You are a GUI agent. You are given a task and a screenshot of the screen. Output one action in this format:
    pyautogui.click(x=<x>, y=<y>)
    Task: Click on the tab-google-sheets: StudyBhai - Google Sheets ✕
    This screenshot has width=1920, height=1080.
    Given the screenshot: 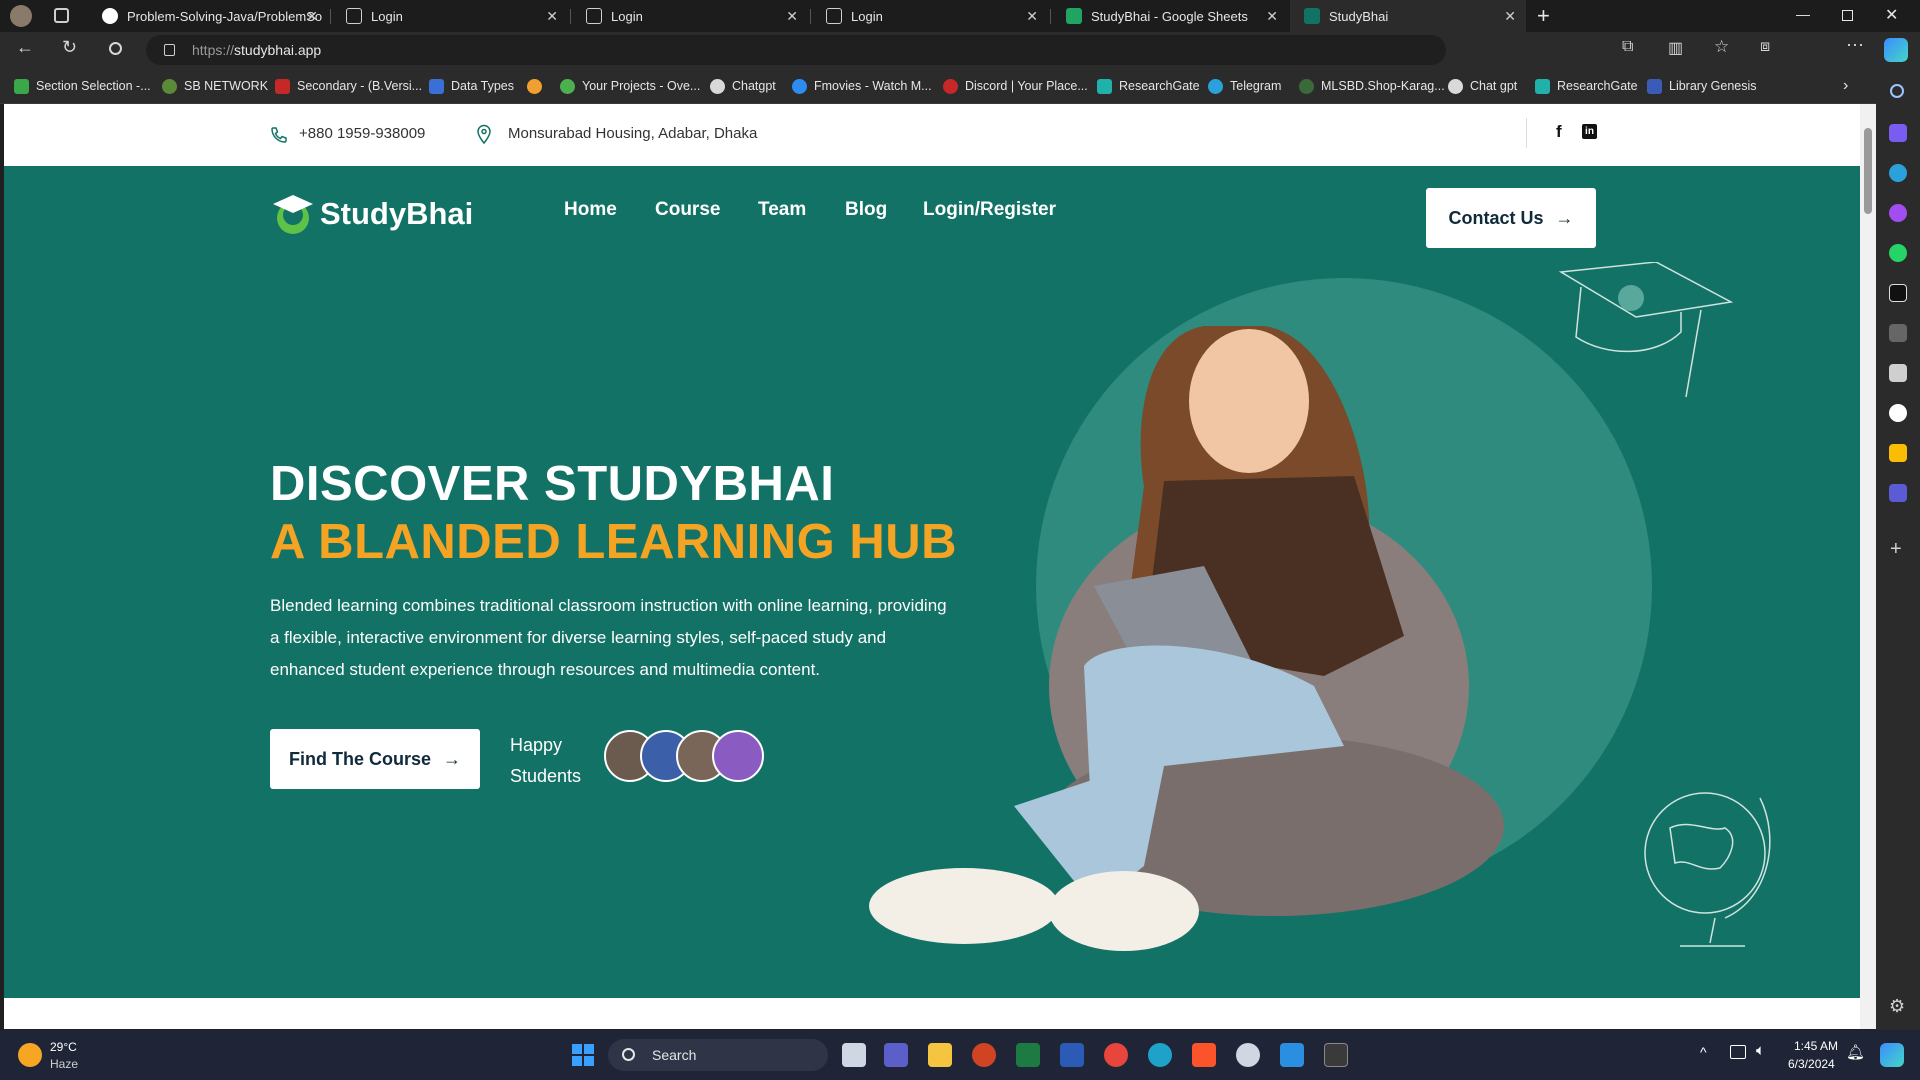 What is the action you would take?
    pyautogui.click(x=1170, y=16)
    